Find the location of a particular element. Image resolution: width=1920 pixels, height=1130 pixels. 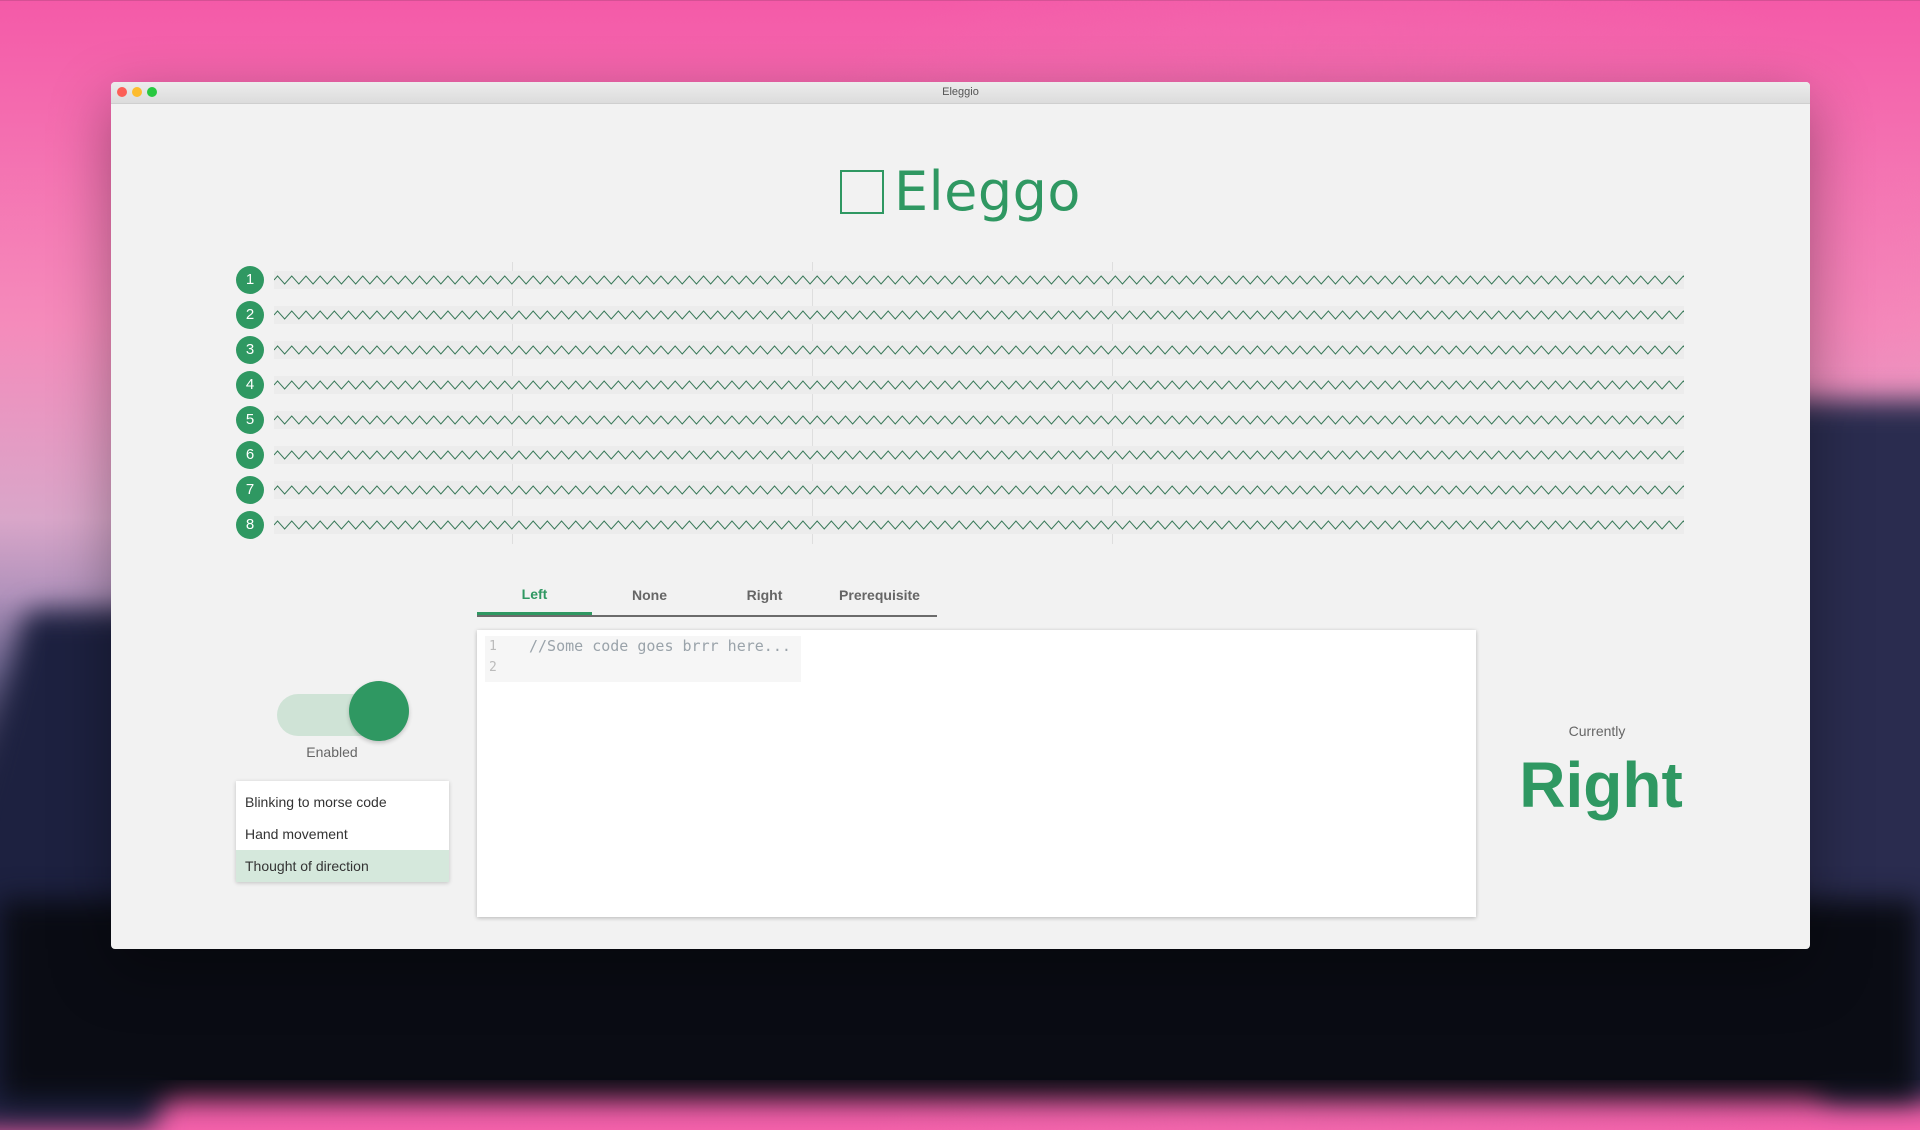

line-number: 1 is located at coordinates (493, 646).